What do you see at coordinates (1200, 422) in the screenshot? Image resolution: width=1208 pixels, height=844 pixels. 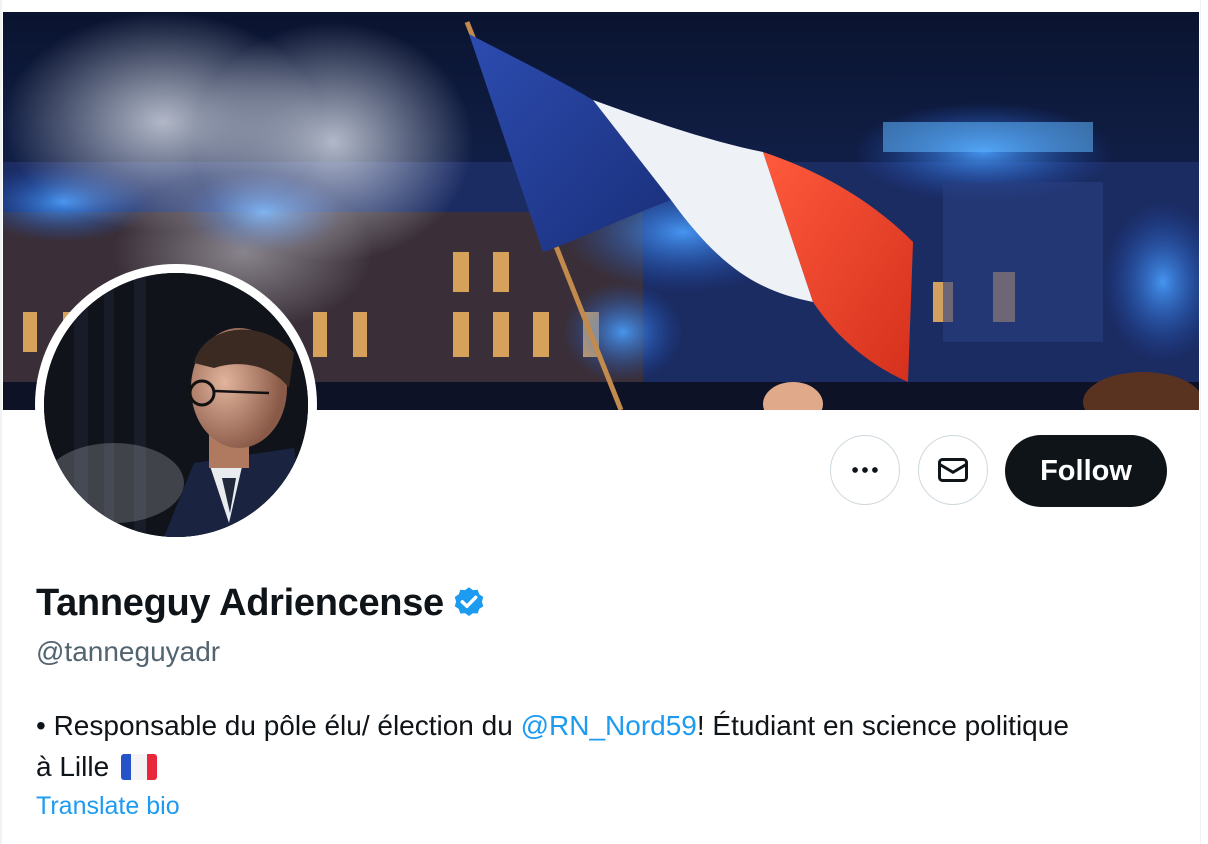 I see `frame-divider-right` at bounding box center [1200, 422].